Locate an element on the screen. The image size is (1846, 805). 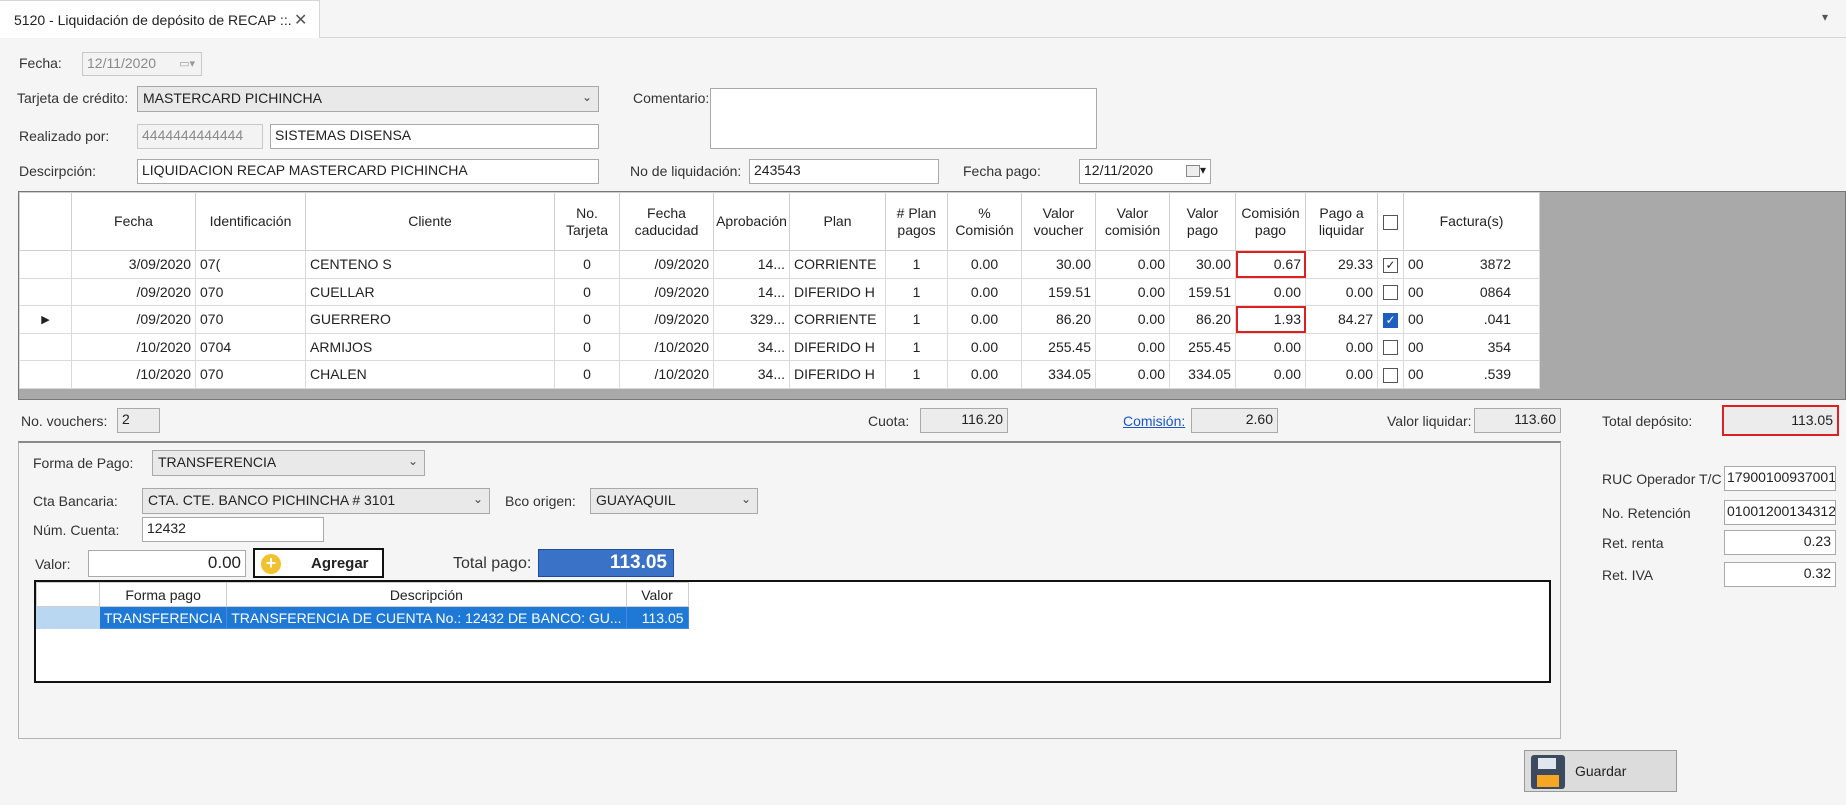
valor-field: 0.00 is located at coordinates (167, 563).